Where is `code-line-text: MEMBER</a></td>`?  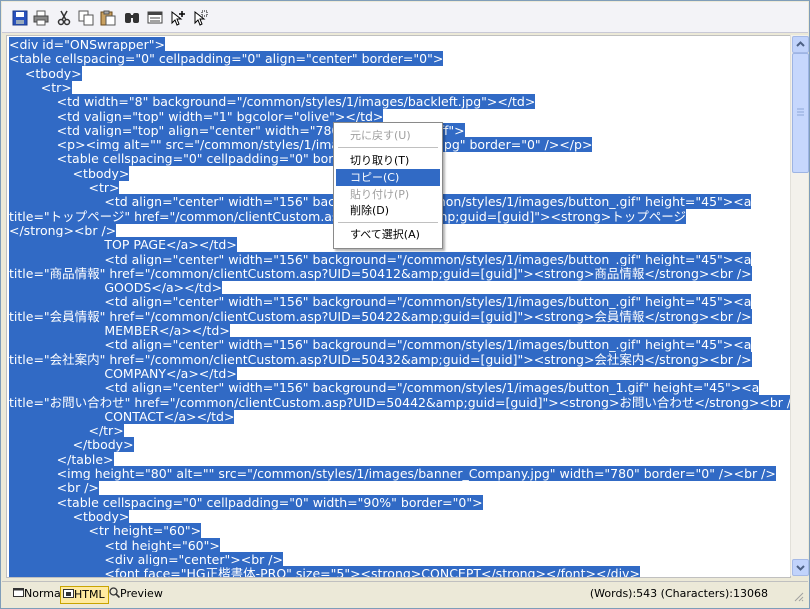 code-line-text: MEMBER</a></td> is located at coordinates (119, 330).